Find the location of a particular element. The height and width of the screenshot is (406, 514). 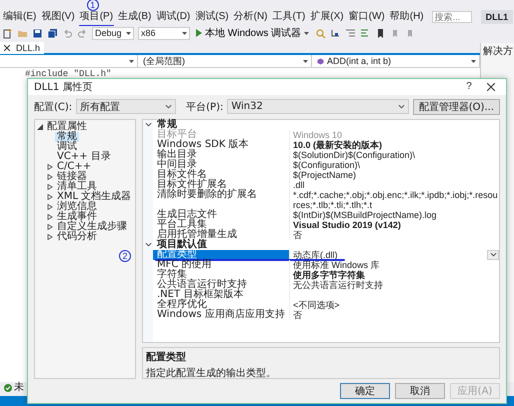

menu-item: 扩展(X) is located at coordinates (327, 17).